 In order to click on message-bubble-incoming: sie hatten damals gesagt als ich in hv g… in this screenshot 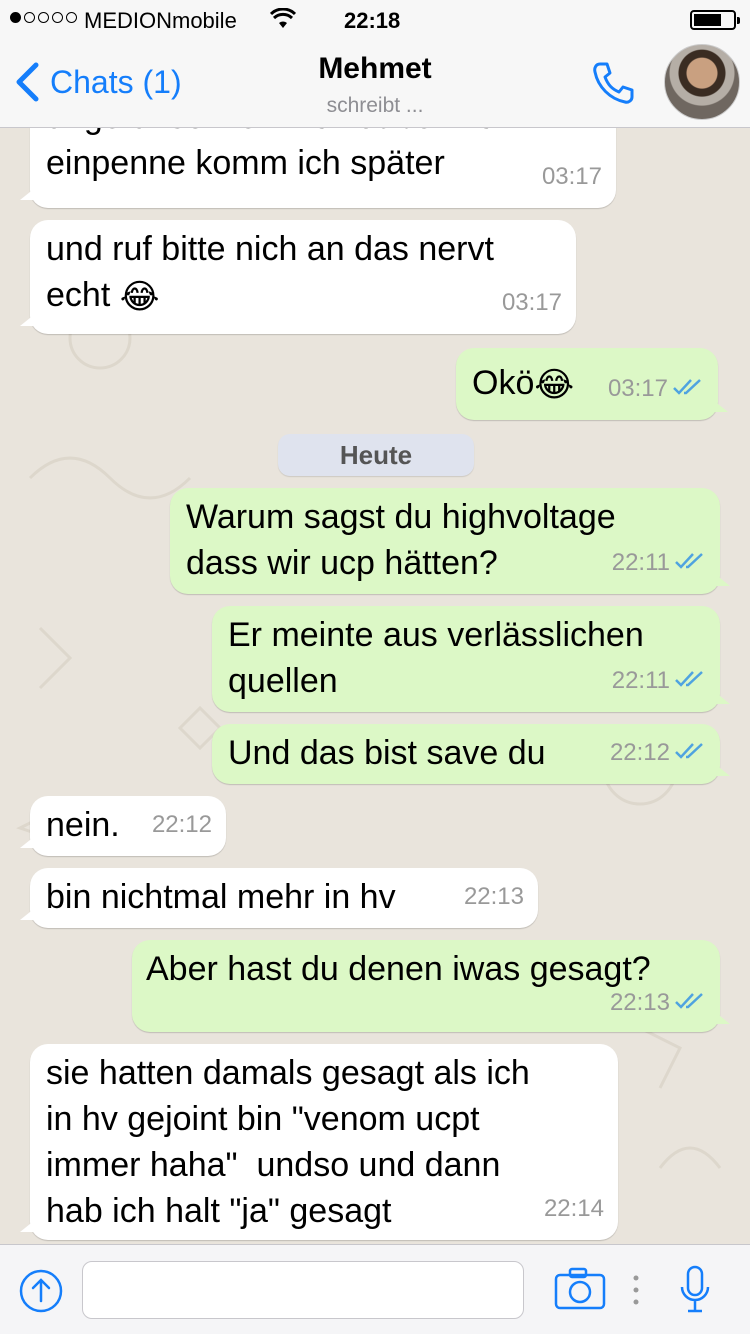, I will do `click(319, 1142)`.